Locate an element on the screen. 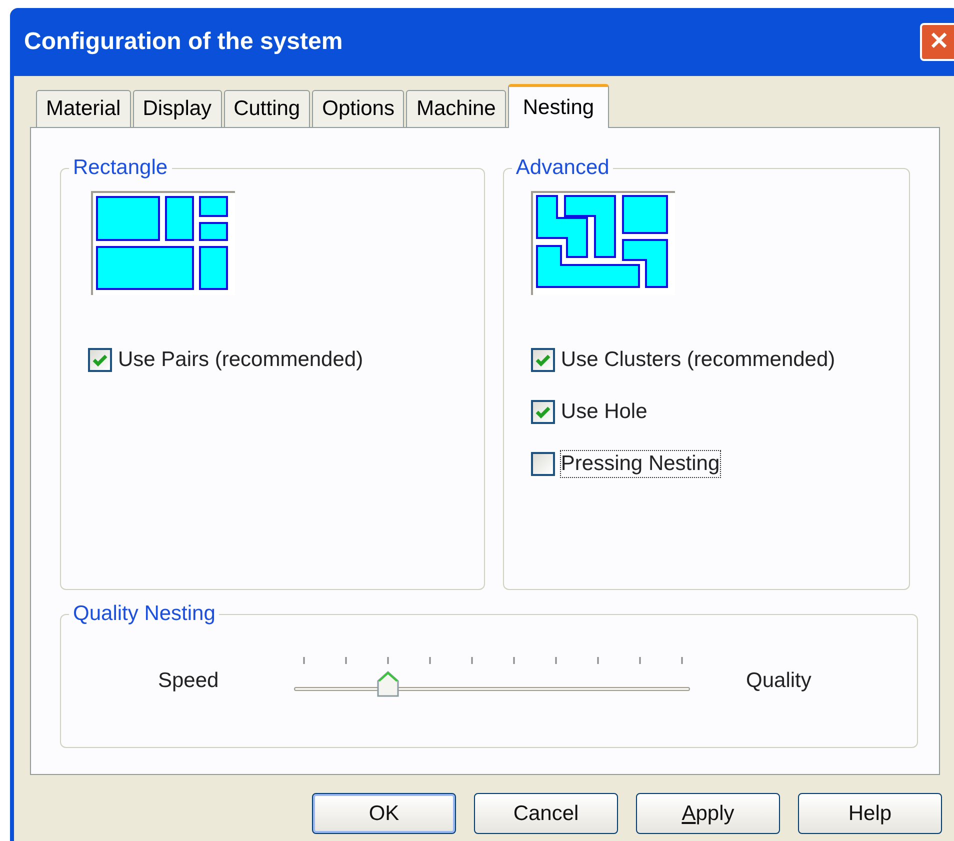 The width and height of the screenshot is (954, 841). dialog-button: Cancel is located at coordinates (546, 813).